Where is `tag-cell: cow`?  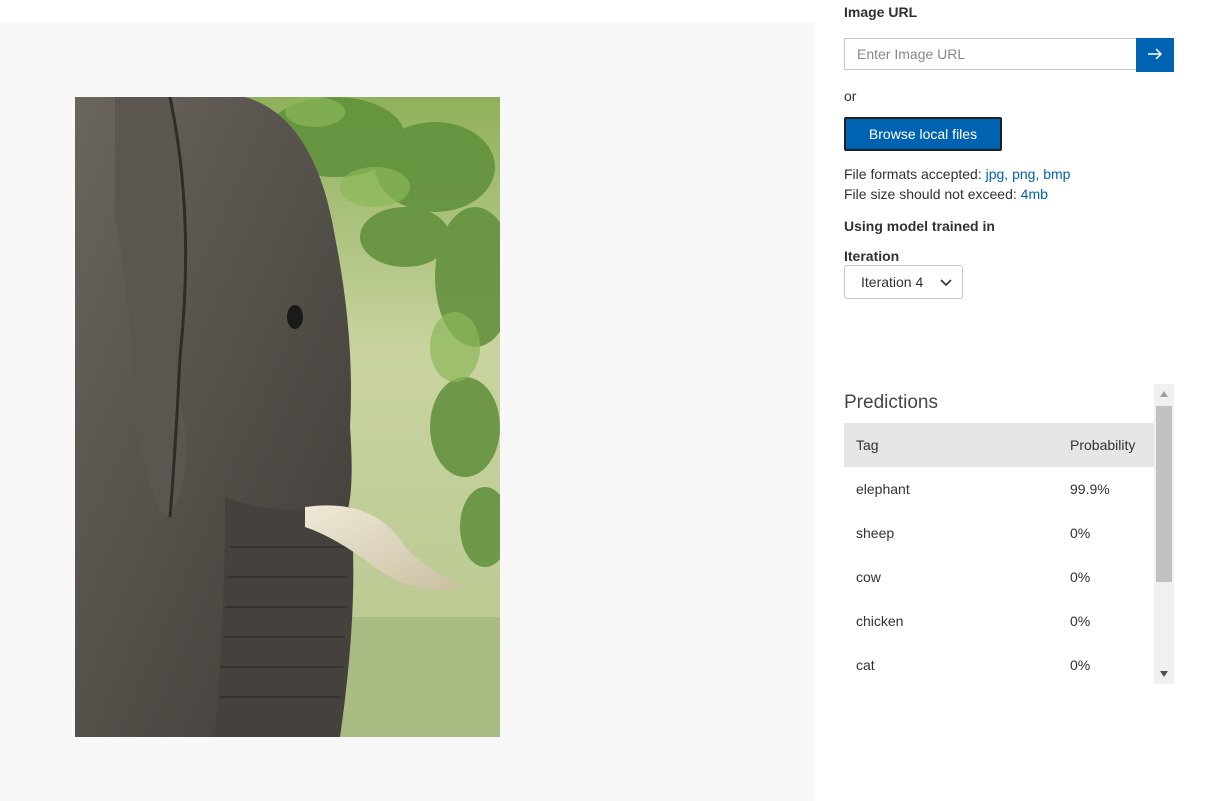
tag-cell: cow is located at coordinates (868, 577).